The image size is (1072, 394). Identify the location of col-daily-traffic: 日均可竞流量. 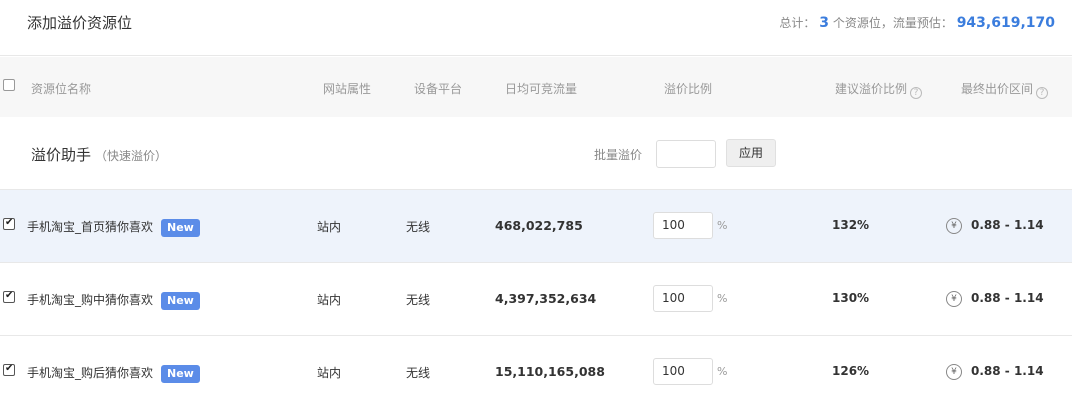
(541, 89).